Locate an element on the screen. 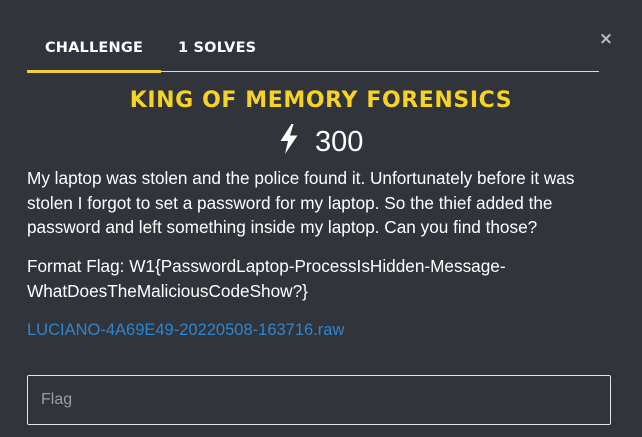 The height and width of the screenshot is (437, 642). challenge-file-link: LUCIANO-4A69E49-20220508-163716.raw is located at coordinates (185, 330).